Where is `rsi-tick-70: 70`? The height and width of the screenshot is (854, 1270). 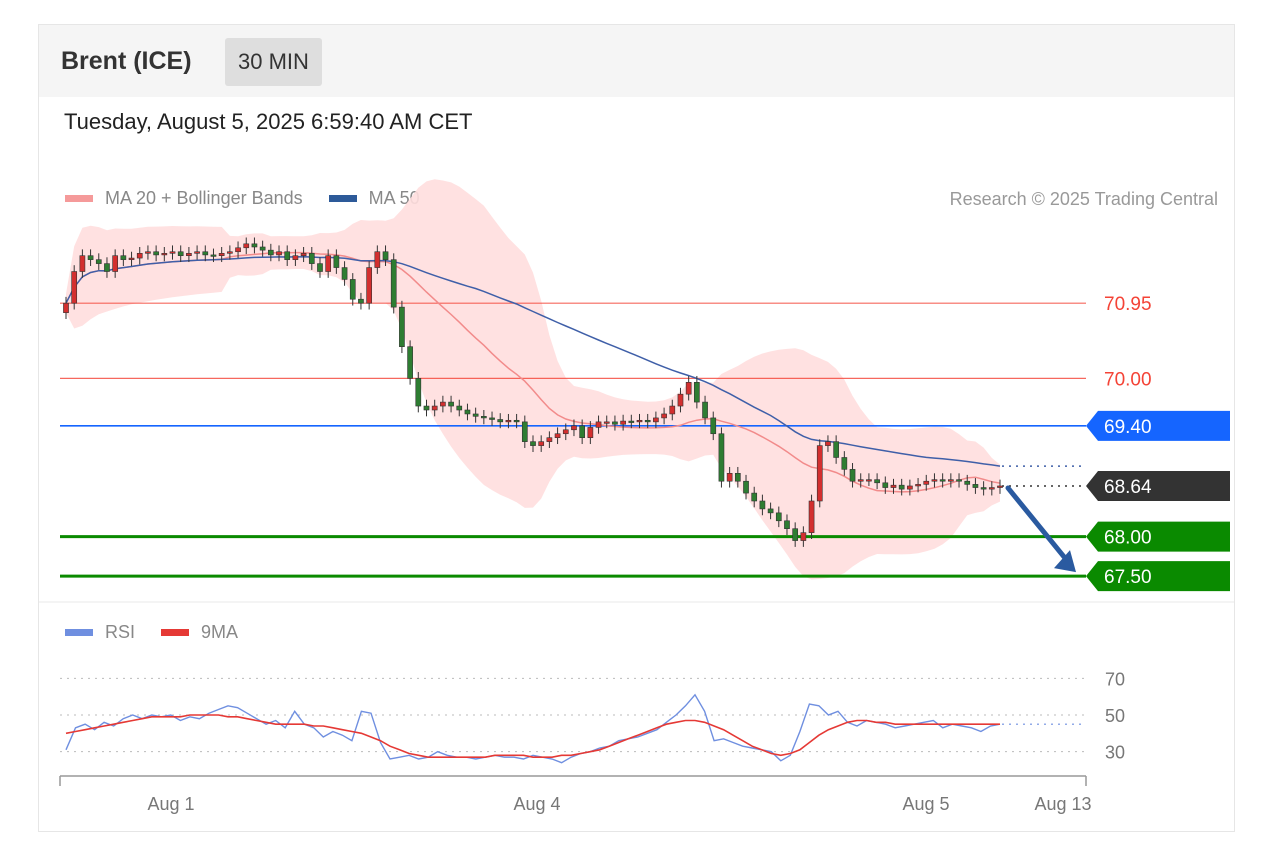 rsi-tick-70: 70 is located at coordinates (1115, 679).